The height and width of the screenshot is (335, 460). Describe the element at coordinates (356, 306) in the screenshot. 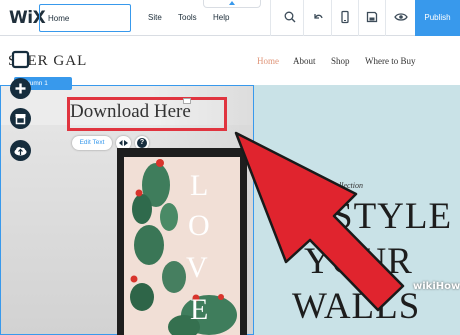

I see `headline-walls: WALLS` at that location.